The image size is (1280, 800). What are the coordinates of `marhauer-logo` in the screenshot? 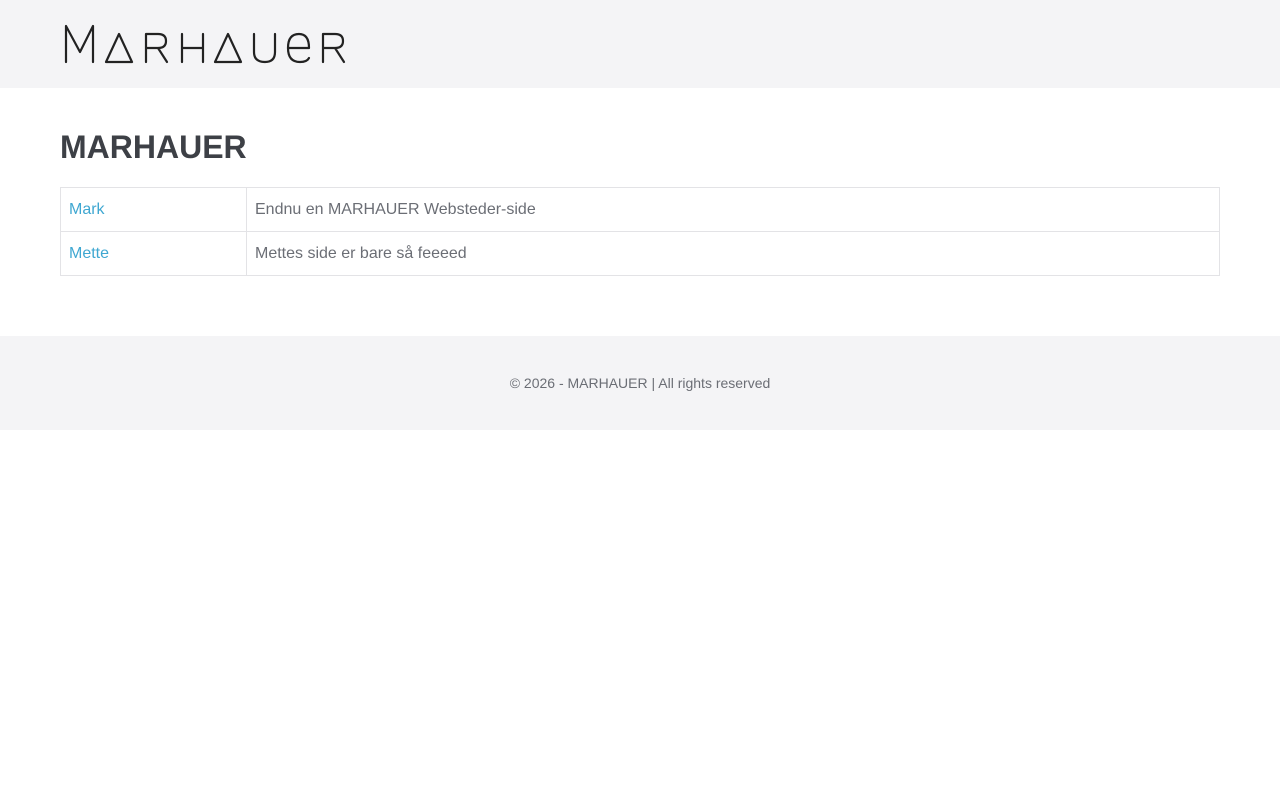 It's located at (205, 44).